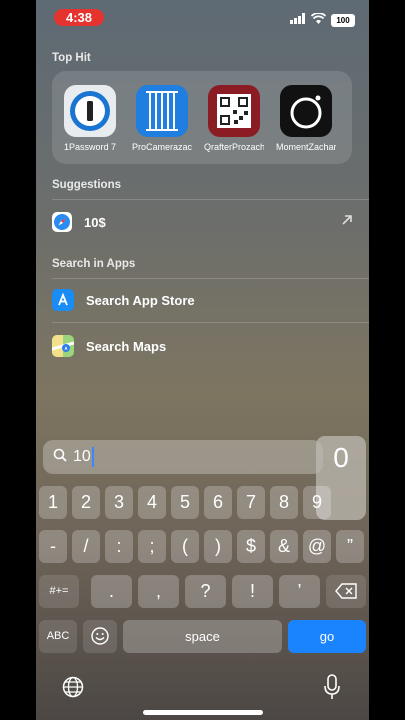 The height and width of the screenshot is (720, 405). Describe the element at coordinates (327, 636) in the screenshot. I see `key-go: go` at that location.